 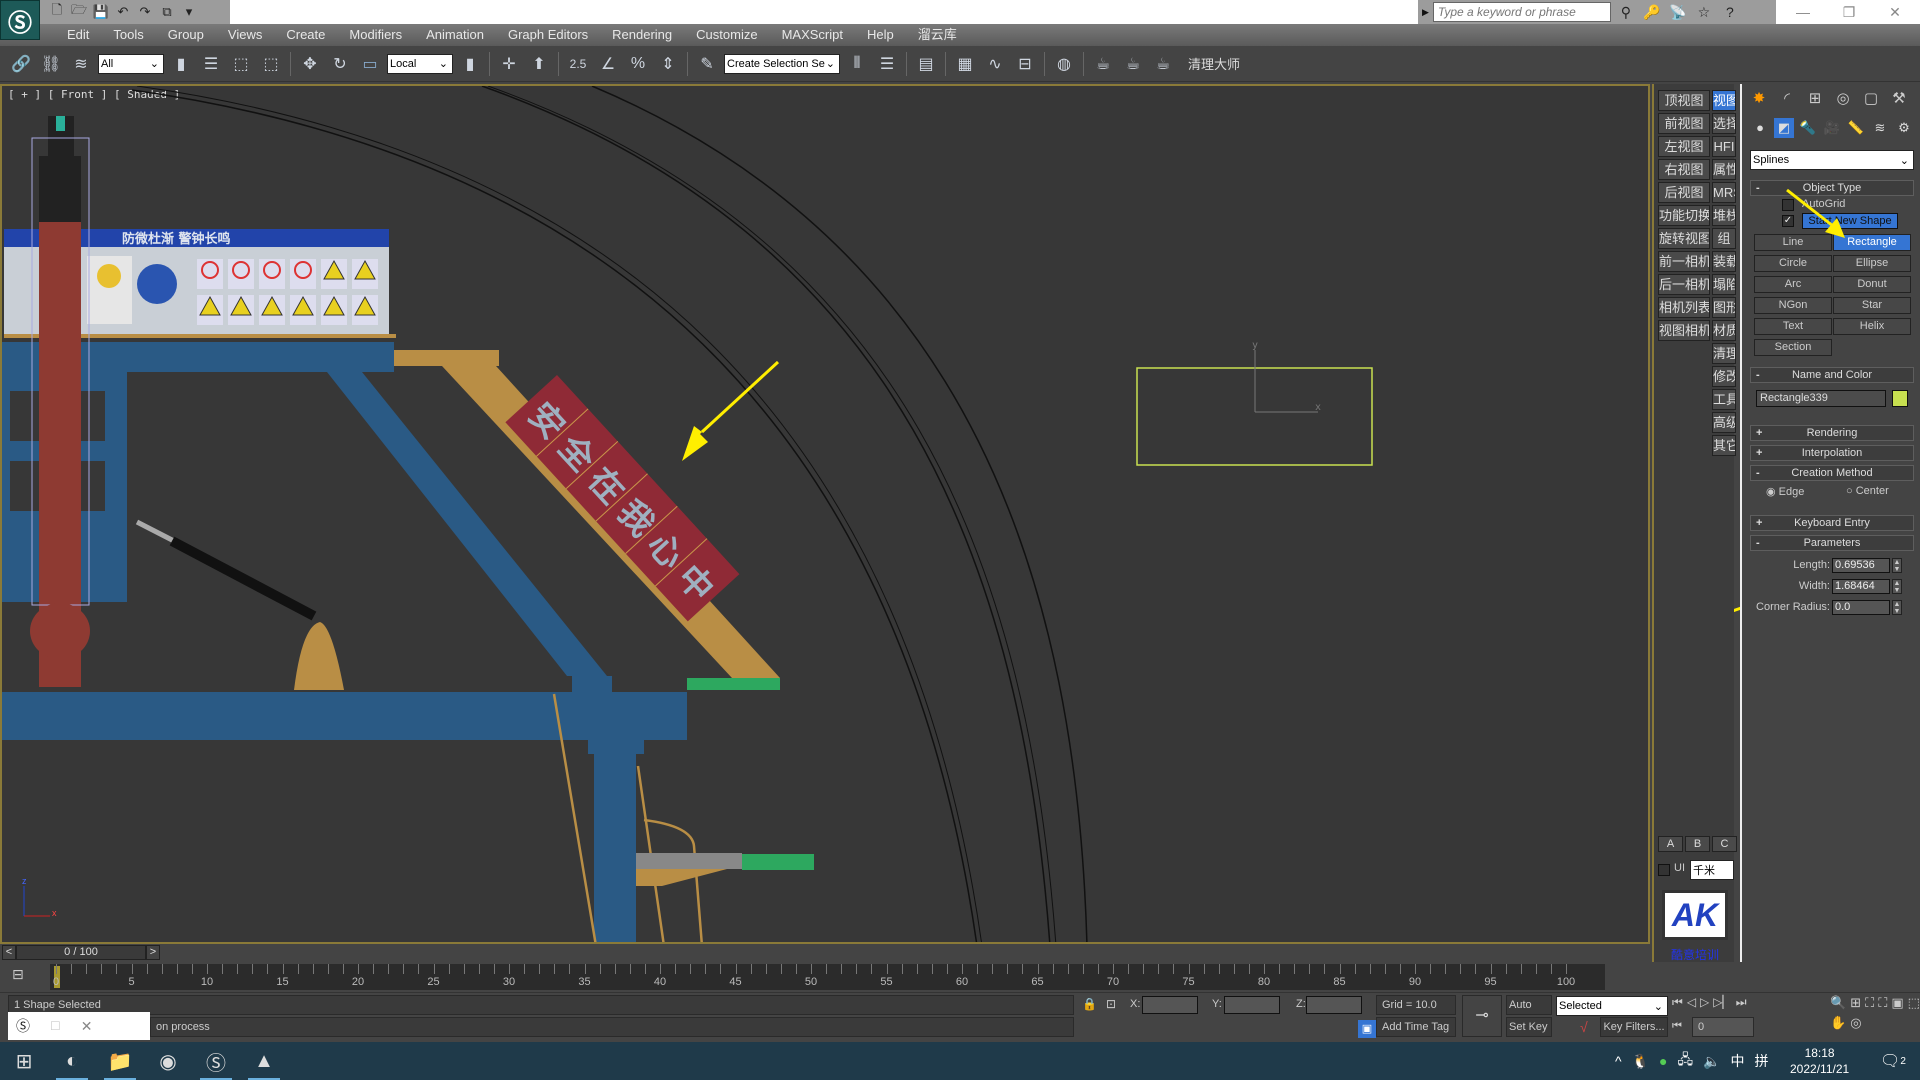 What do you see at coordinates (1838, 1023) in the screenshot?
I see `pan-icon: ✋` at bounding box center [1838, 1023].